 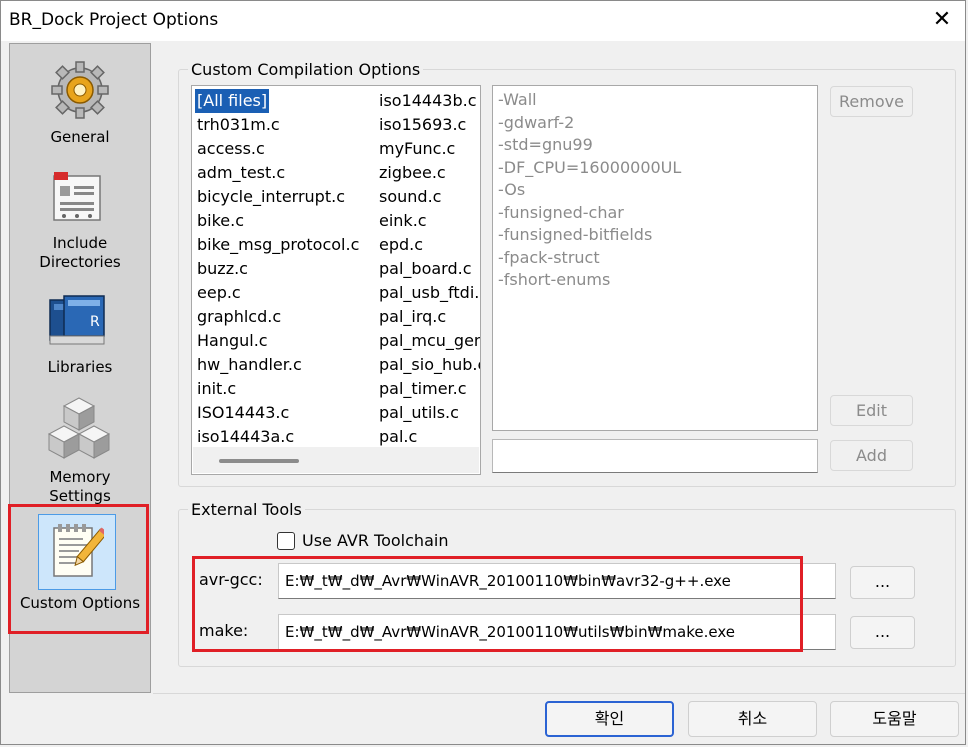 I want to click on list-item: zigbee.c, so click(x=428, y=173).